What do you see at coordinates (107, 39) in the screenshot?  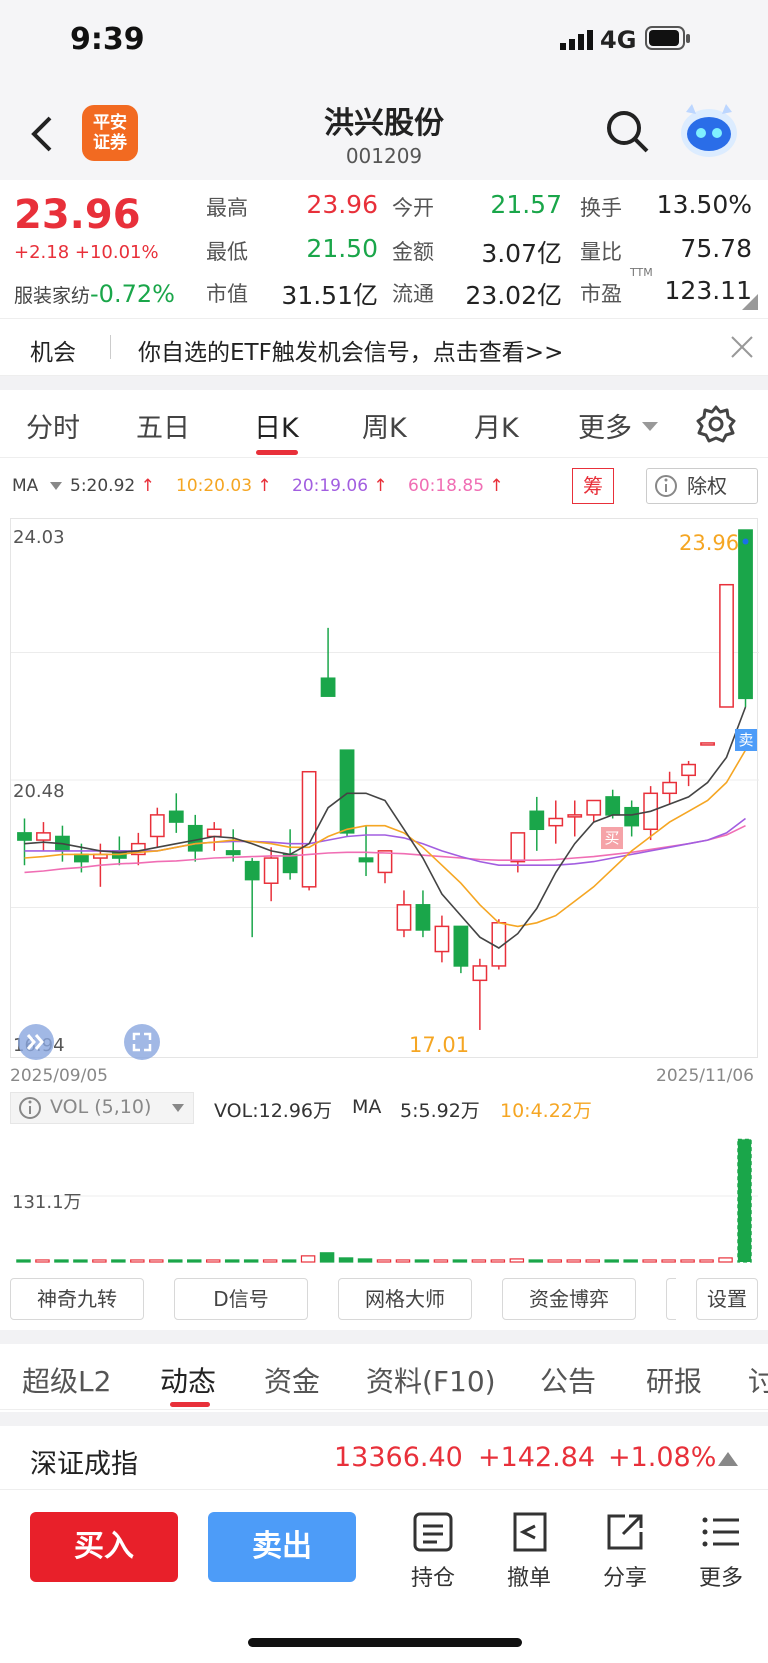 I see `status-time: 9:39` at bounding box center [107, 39].